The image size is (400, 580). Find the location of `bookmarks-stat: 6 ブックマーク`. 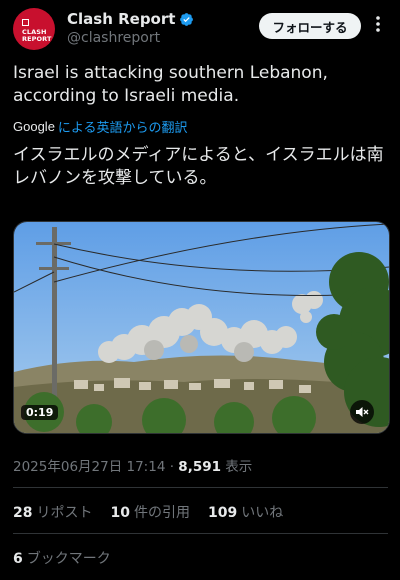

bookmarks-stat: 6 ブックマーク is located at coordinates (62, 558).